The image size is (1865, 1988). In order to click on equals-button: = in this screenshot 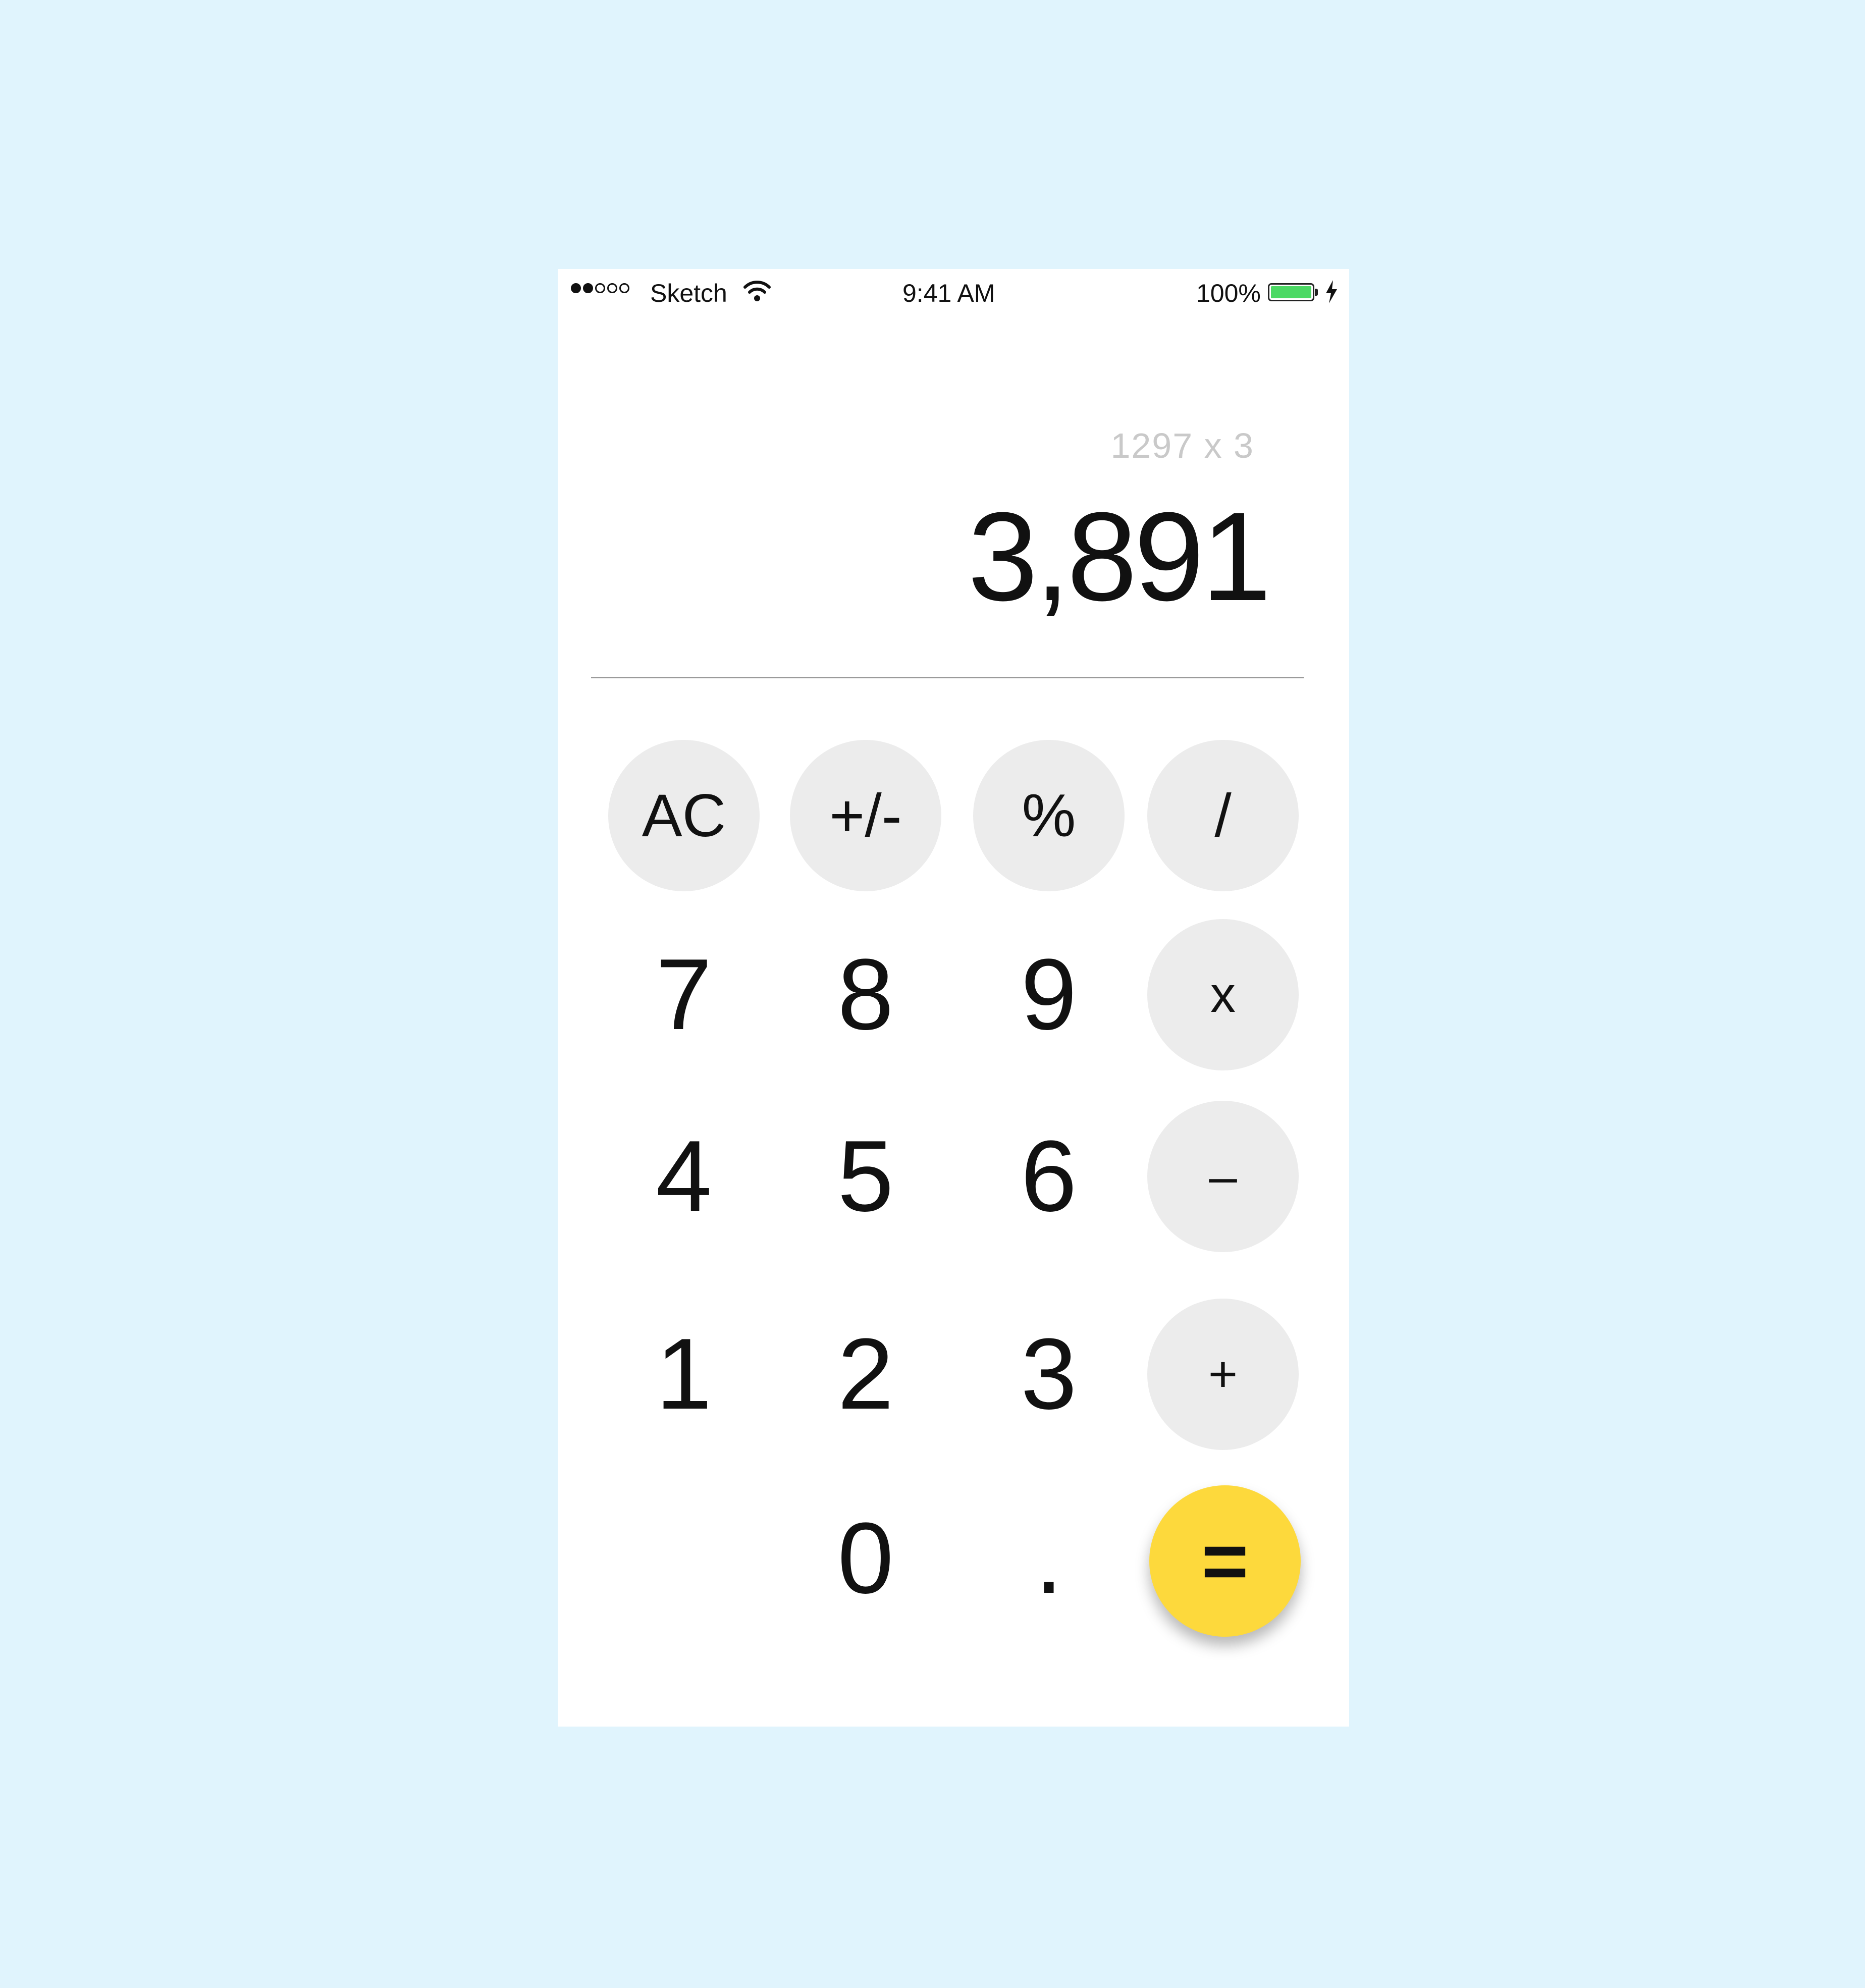, I will do `click(1225, 1561)`.